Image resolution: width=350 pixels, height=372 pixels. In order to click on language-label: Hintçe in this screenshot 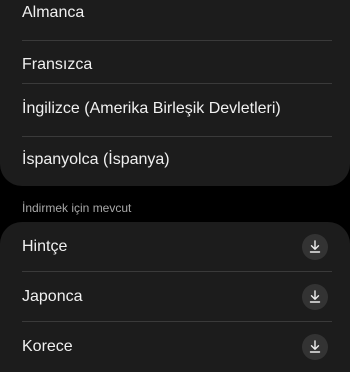, I will do `click(45, 246)`.